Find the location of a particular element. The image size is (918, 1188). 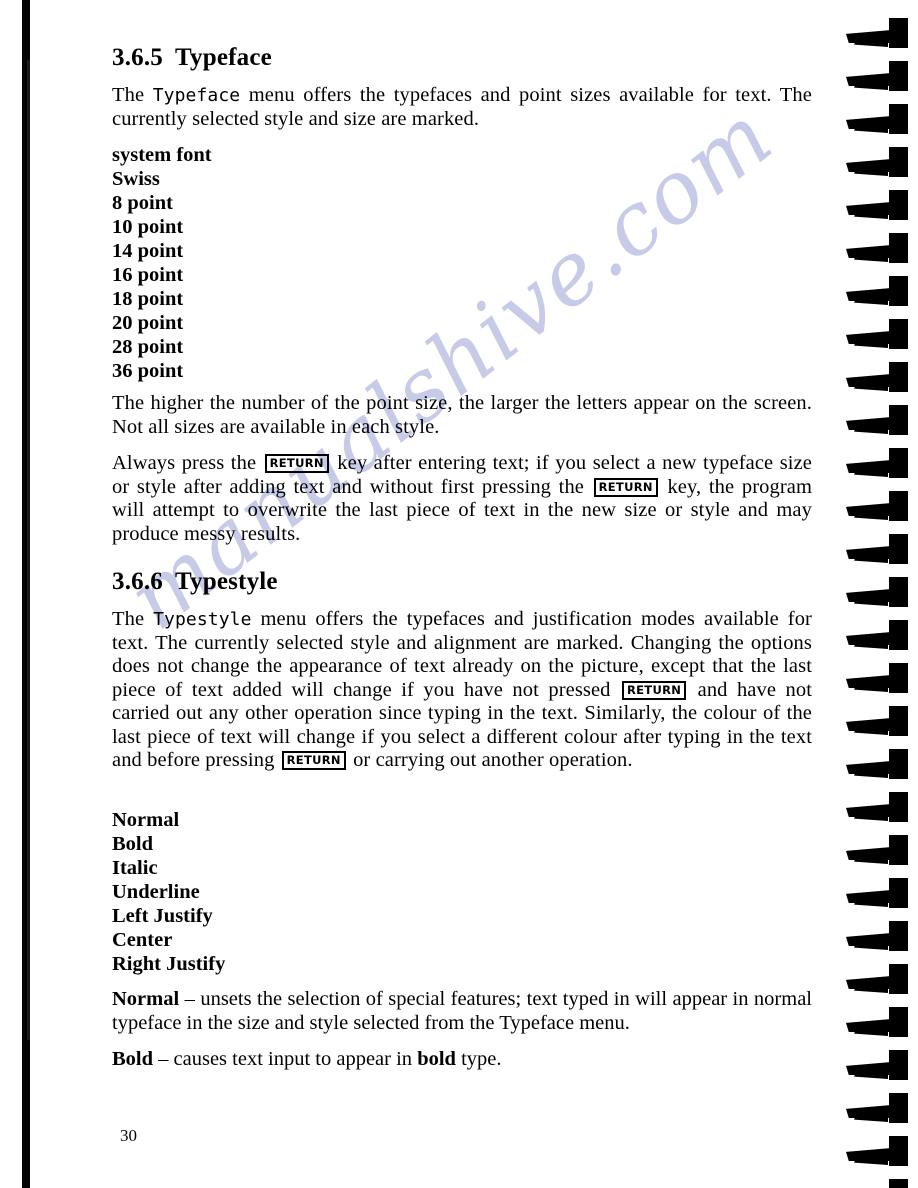

menu-item: Swiss is located at coordinates (462, 179).